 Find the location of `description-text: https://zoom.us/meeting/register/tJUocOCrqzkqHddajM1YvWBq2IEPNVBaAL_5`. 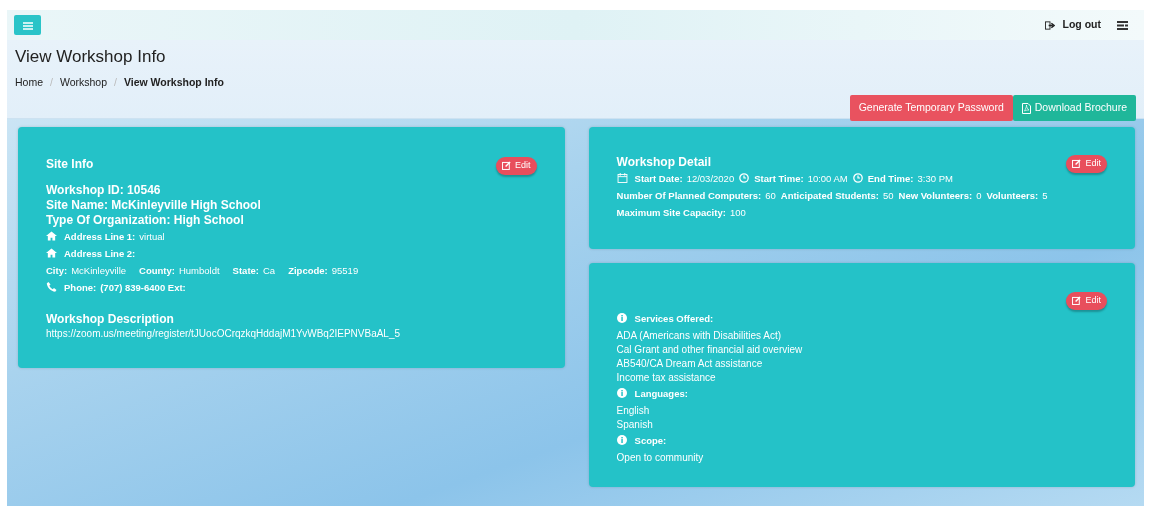

description-text: https://zoom.us/meeting/register/tJUocOCrqzkqHddajM1YvWBq2IEPNVBaAL_5 is located at coordinates (224, 333).